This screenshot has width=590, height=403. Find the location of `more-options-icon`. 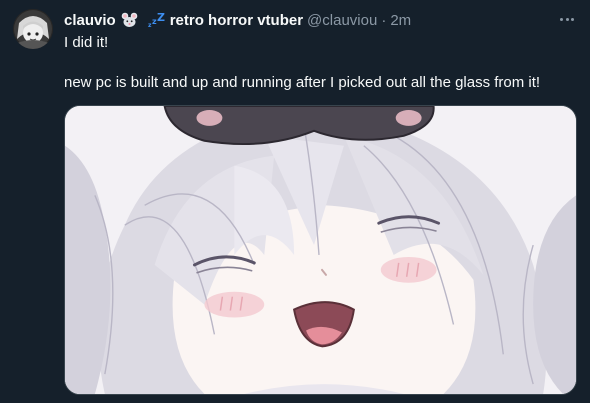

more-options-icon is located at coordinates (567, 19).